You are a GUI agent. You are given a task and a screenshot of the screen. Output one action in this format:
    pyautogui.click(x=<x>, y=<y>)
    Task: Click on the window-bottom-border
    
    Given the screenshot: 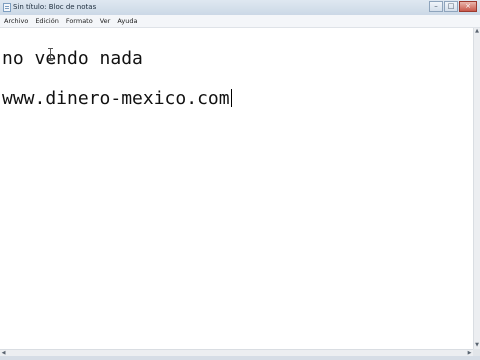 What is the action you would take?
    pyautogui.click(x=240, y=358)
    